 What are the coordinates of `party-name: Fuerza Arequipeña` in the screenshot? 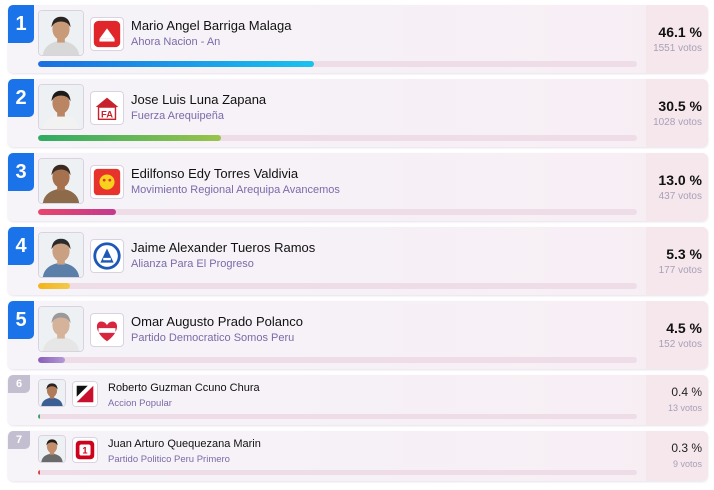 It's located at (177, 116).